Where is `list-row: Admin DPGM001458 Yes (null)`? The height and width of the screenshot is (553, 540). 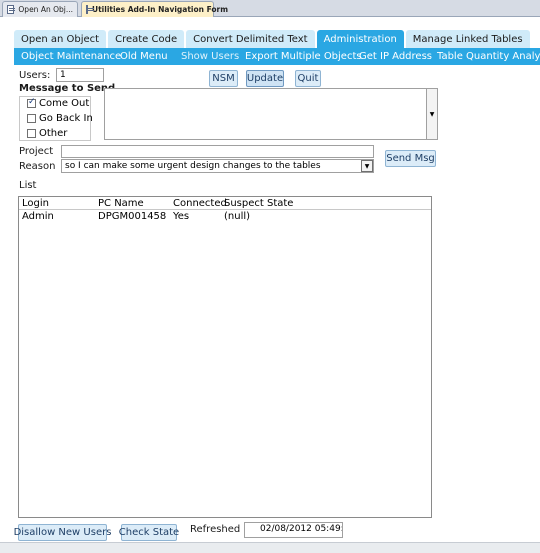
list-row: Admin DPGM001458 Yes (null) is located at coordinates (225, 216).